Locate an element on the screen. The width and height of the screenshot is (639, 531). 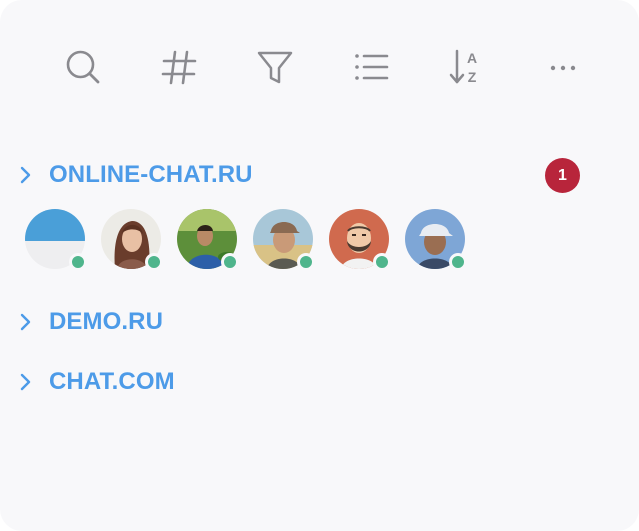
hashtag-icon is located at coordinates (179, 67).